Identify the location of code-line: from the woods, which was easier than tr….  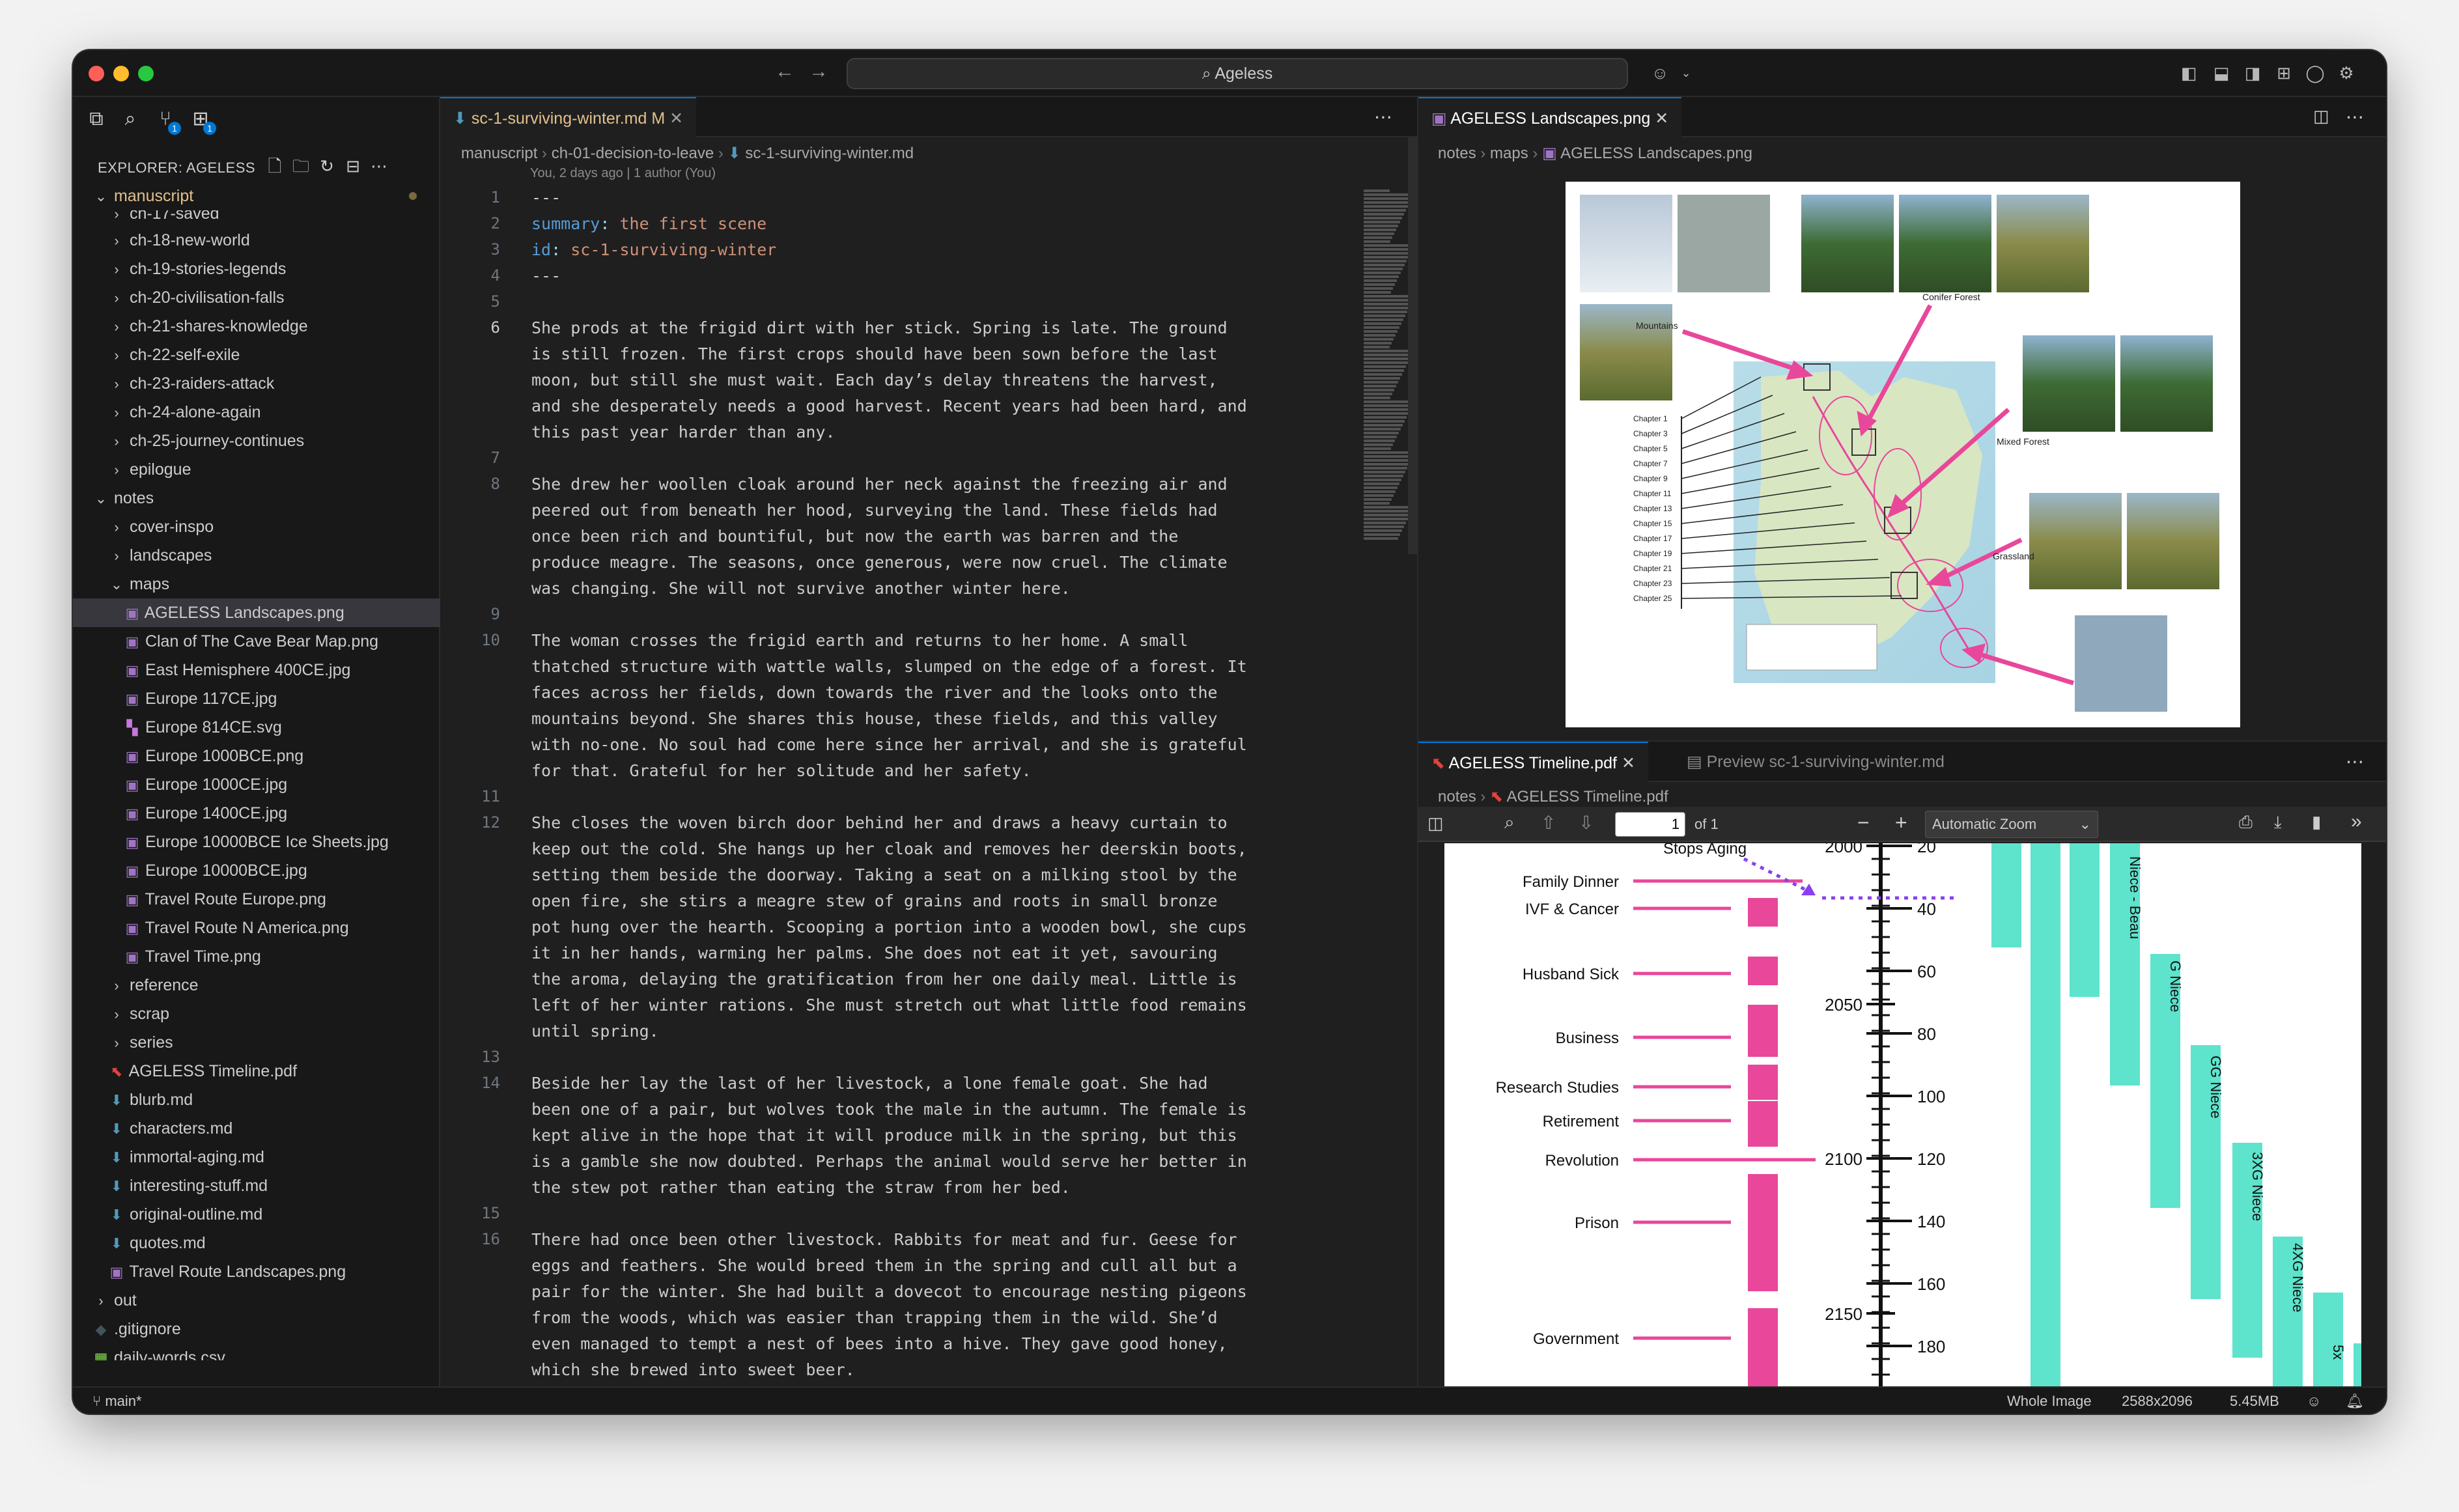
(874, 1318).